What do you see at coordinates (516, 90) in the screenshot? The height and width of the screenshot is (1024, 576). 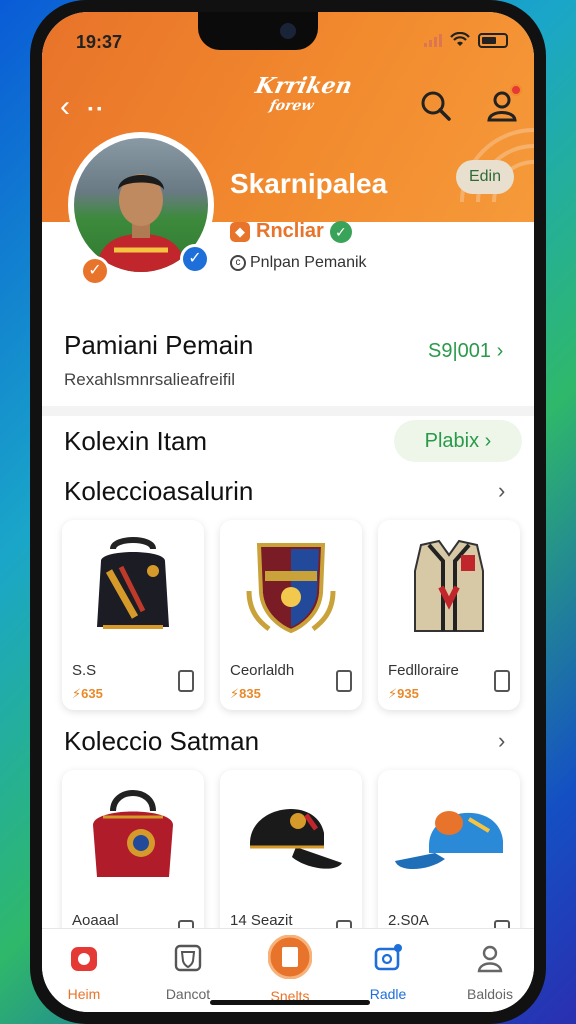 I see `notification-dot` at bounding box center [516, 90].